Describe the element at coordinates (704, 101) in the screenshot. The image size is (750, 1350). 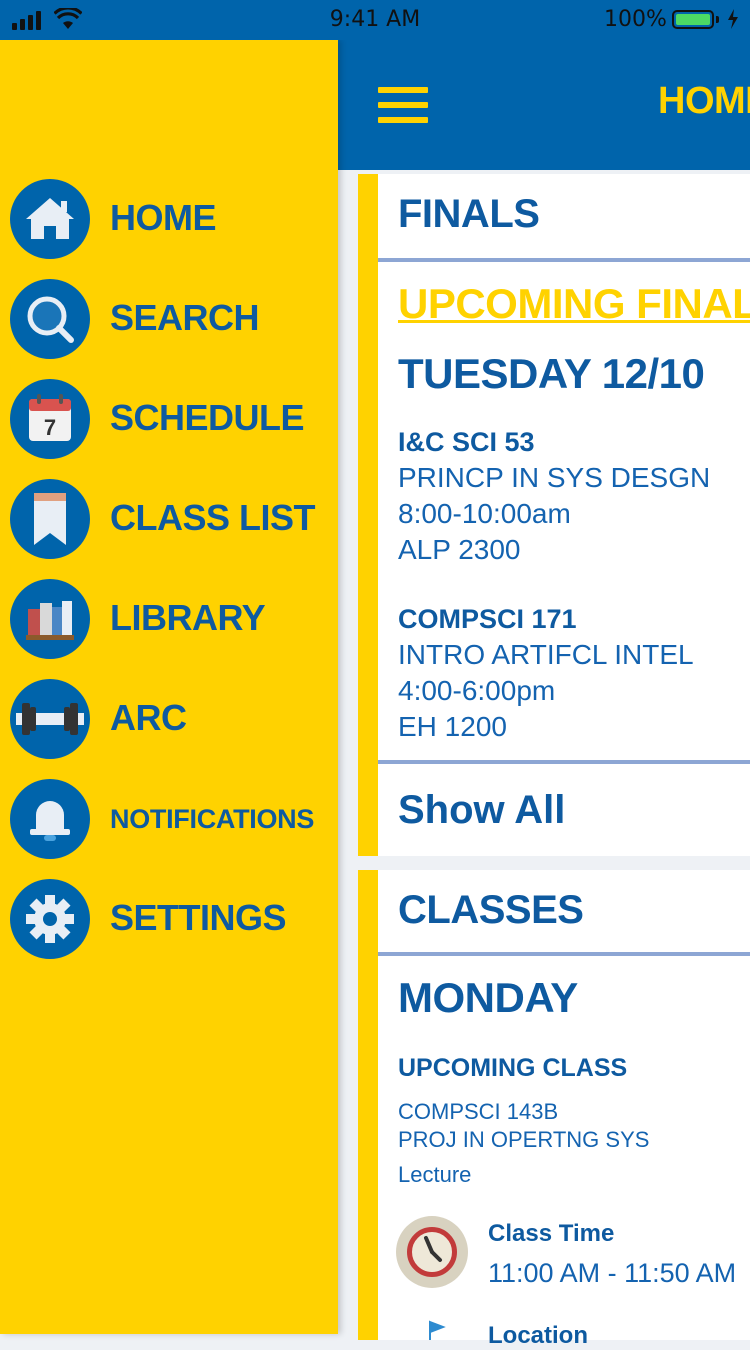
I see `page-title: HOME` at that location.